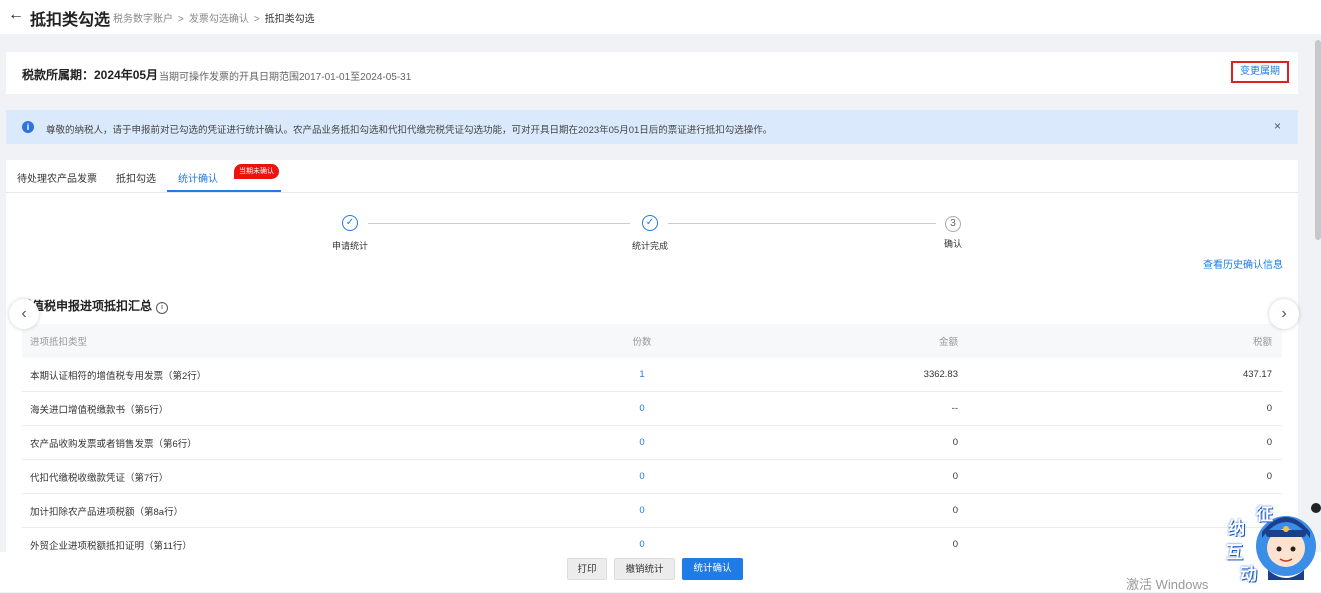  I want to click on row-type: 外贸企业进项税额抵扣证明（第11行）, so click(111, 546).